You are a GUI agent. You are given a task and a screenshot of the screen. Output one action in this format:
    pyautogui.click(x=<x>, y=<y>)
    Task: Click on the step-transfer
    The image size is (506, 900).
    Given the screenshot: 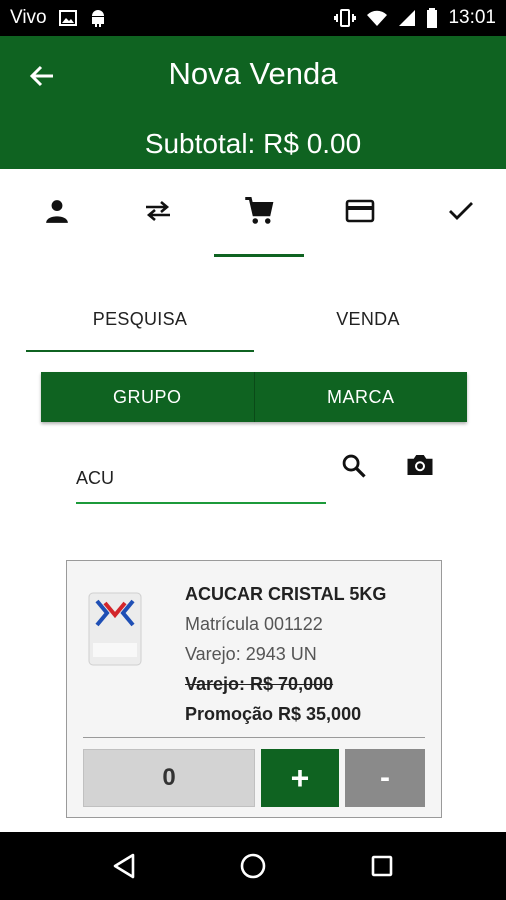 What is the action you would take?
    pyautogui.click(x=158, y=213)
    